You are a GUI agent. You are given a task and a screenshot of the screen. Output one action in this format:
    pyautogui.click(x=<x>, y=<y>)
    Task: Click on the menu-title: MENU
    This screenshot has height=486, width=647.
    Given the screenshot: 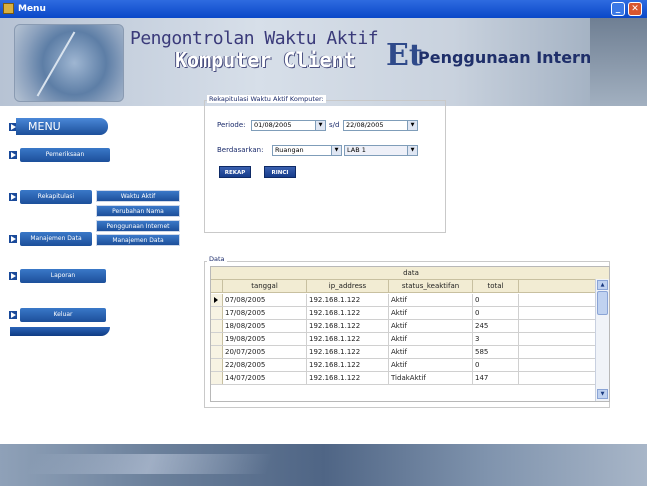 What is the action you would take?
    pyautogui.click(x=62, y=126)
    